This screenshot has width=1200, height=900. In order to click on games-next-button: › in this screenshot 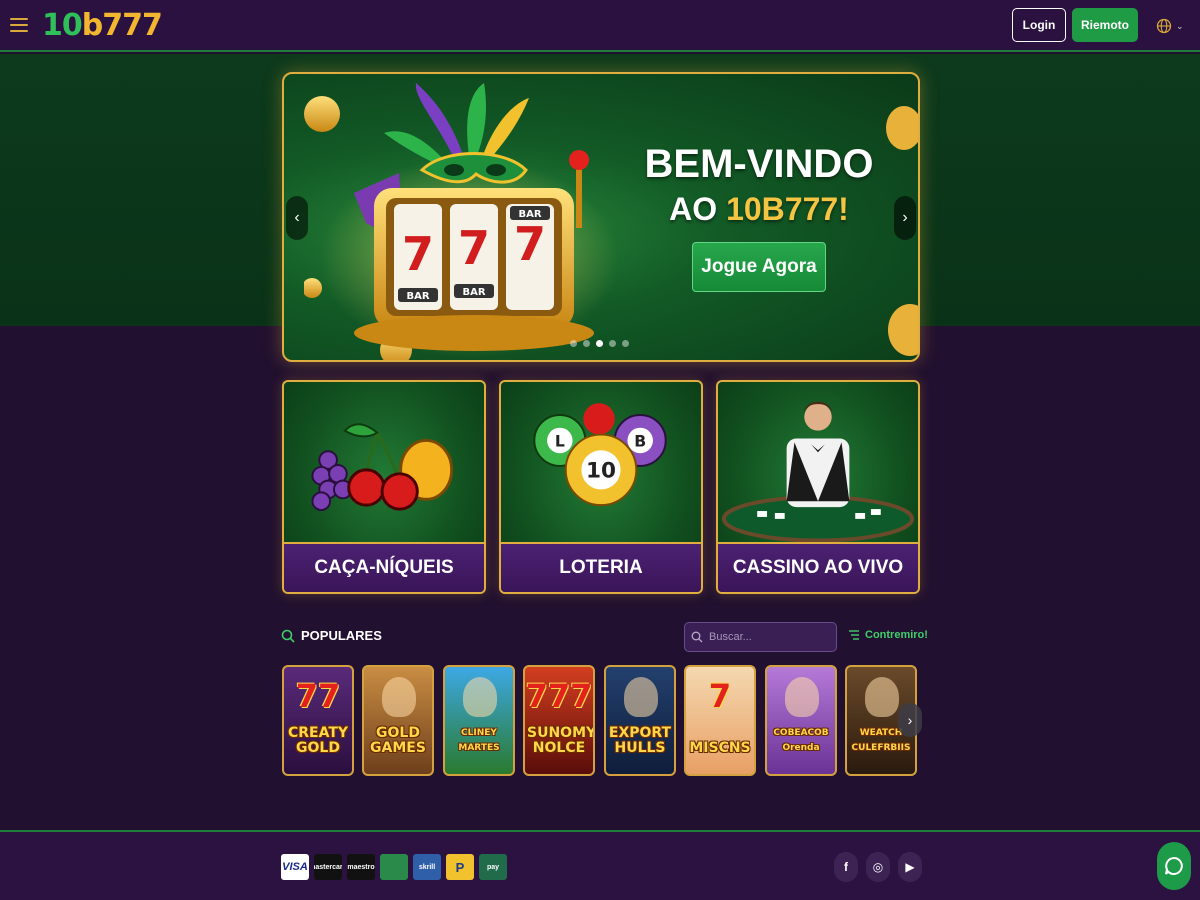, I will do `click(910, 720)`.